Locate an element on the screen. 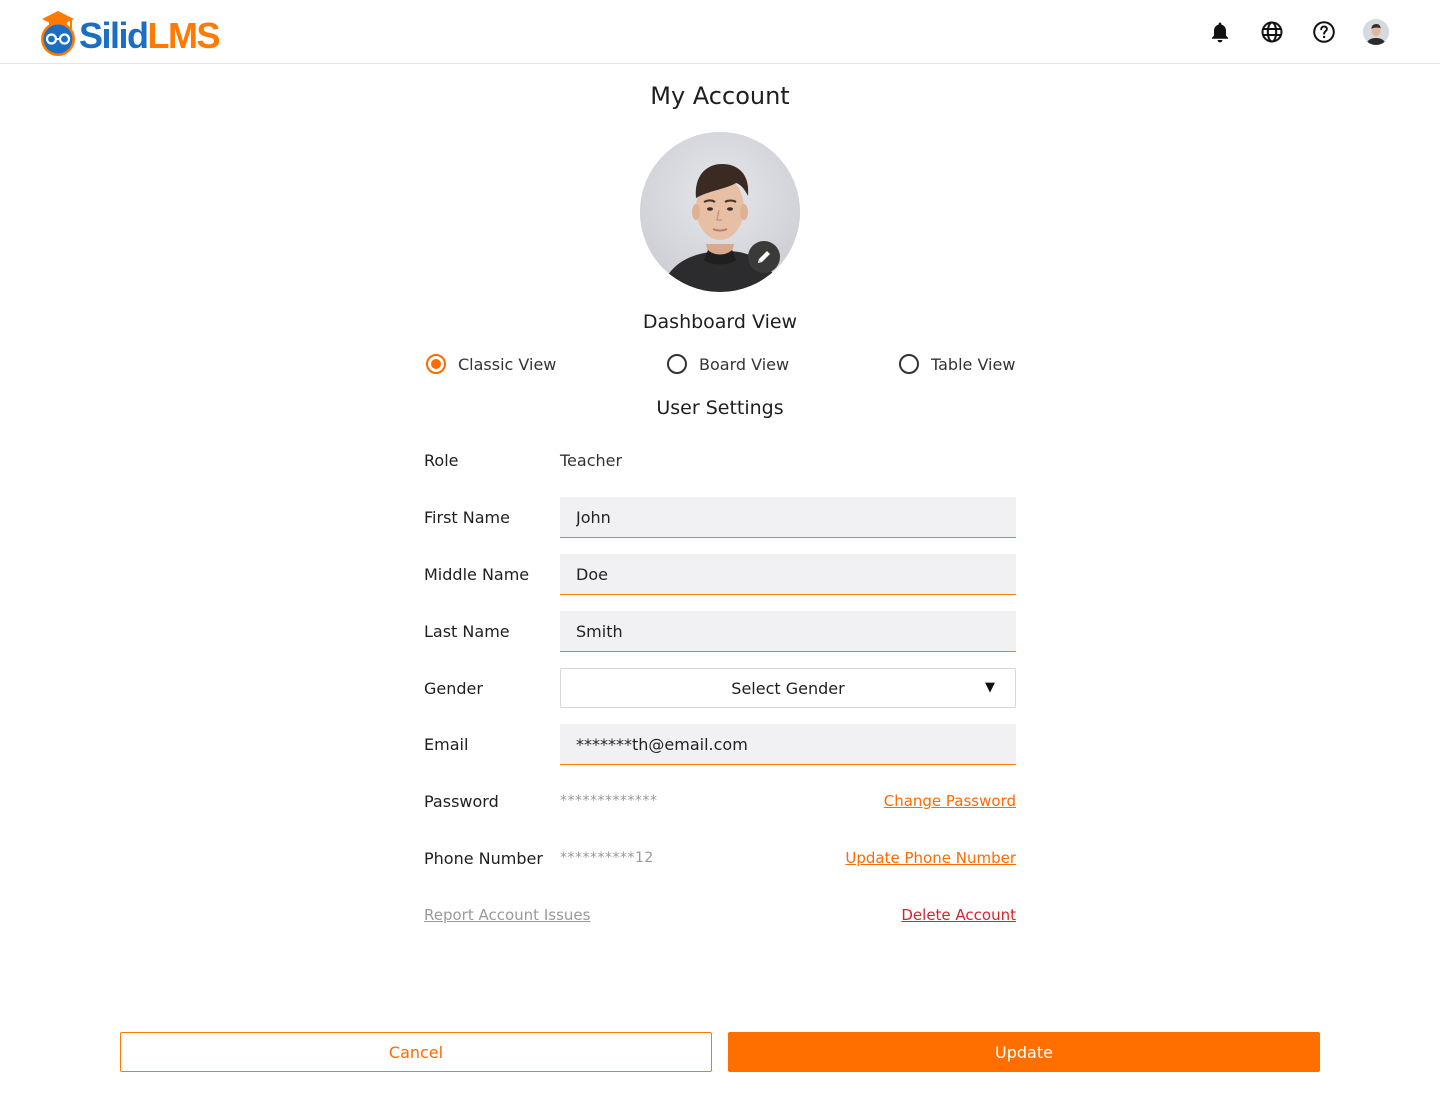  phone-number-value: **********12 is located at coordinates (607, 858).